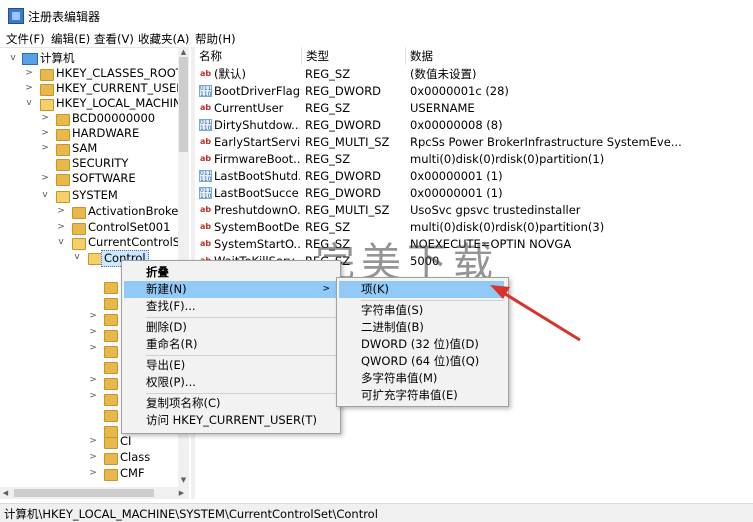 This screenshot has width=753, height=522. What do you see at coordinates (541, 316) in the screenshot?
I see `annotation-arrow-line` at bounding box center [541, 316].